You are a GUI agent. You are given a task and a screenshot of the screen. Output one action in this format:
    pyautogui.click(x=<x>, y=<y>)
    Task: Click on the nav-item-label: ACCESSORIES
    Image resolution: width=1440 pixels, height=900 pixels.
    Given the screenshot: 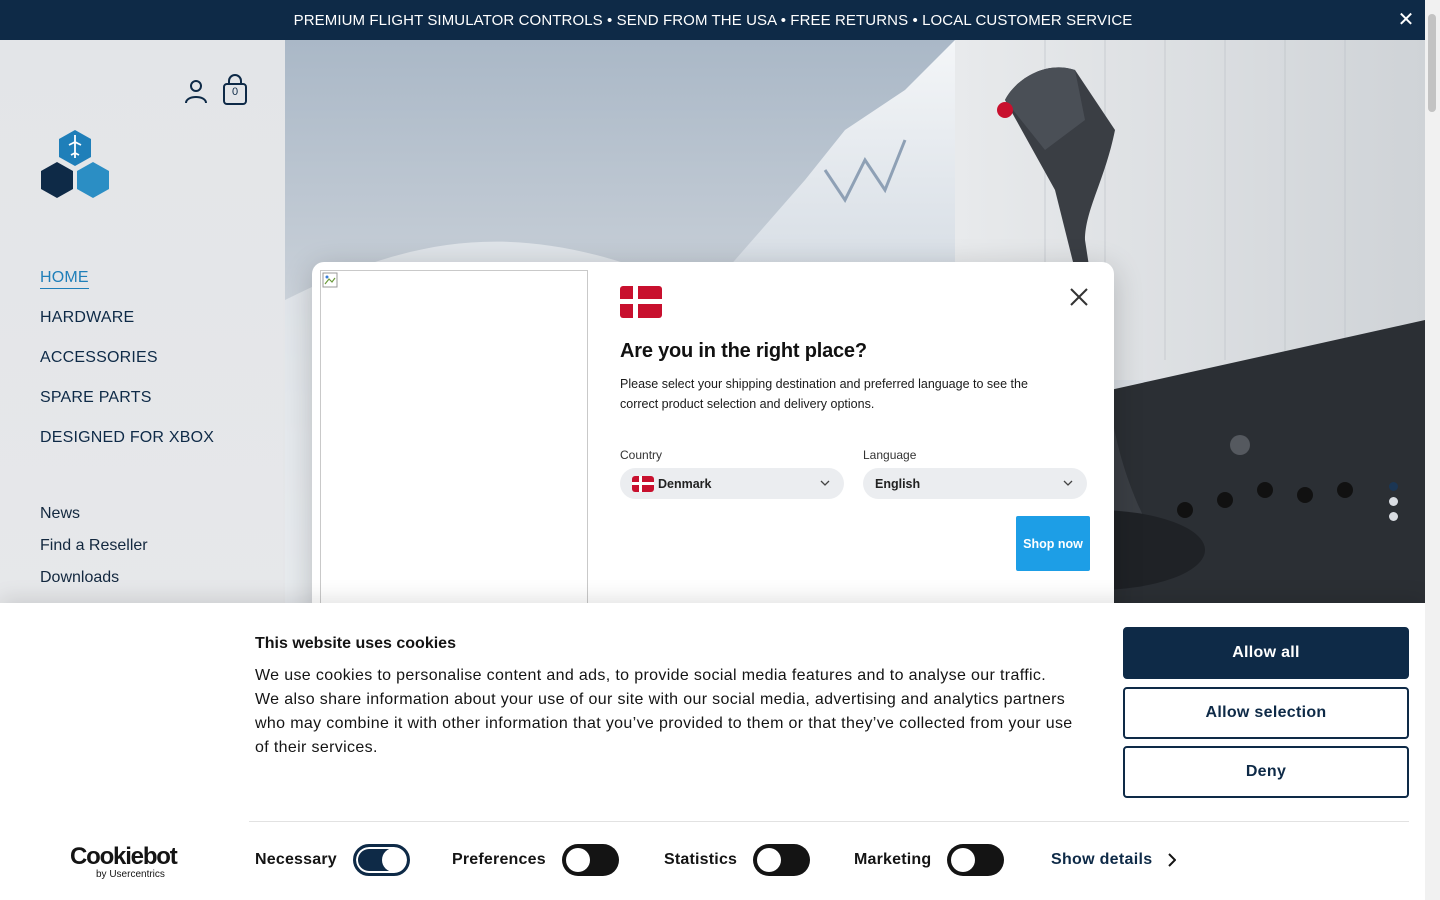 What is the action you would take?
    pyautogui.click(x=99, y=357)
    